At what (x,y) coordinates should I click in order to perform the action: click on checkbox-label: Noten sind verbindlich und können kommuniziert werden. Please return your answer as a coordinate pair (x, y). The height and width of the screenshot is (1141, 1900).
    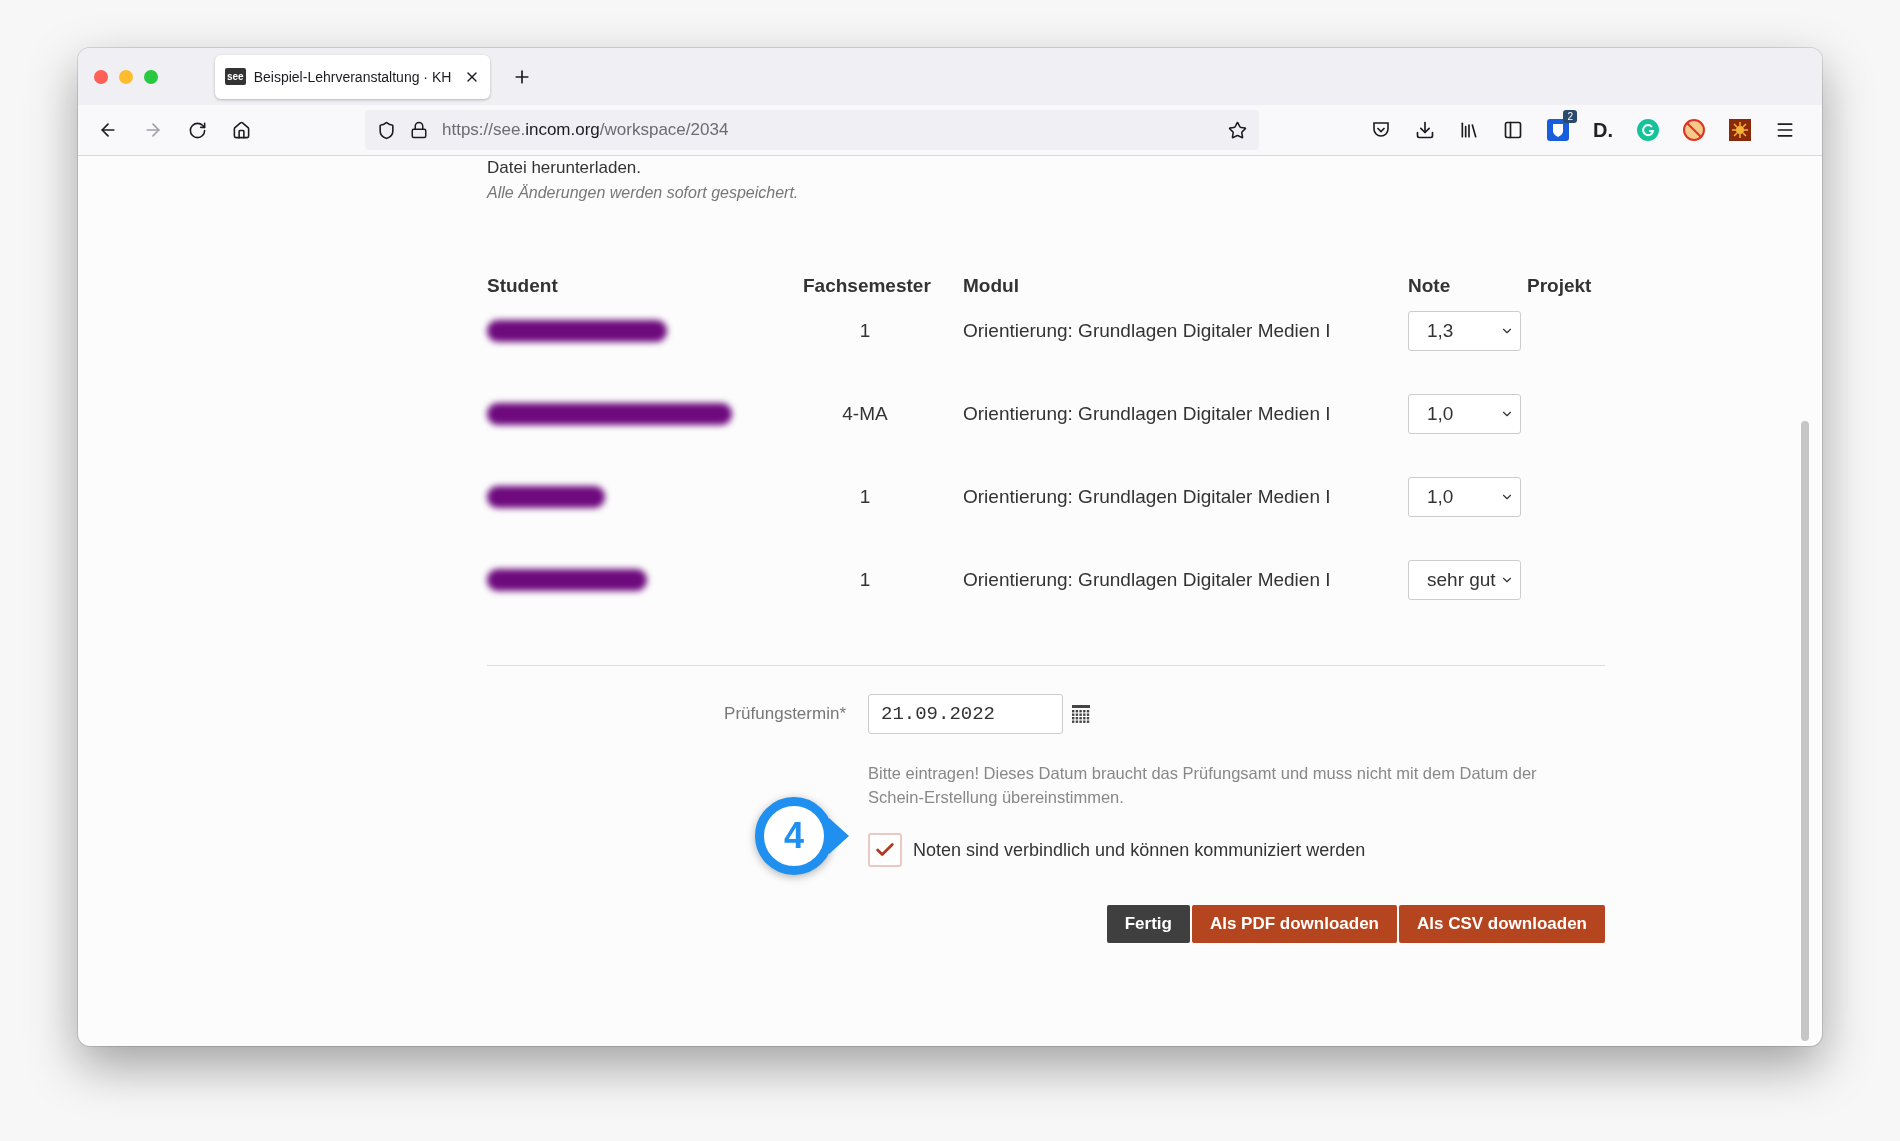
    Looking at the image, I should click on (1139, 850).